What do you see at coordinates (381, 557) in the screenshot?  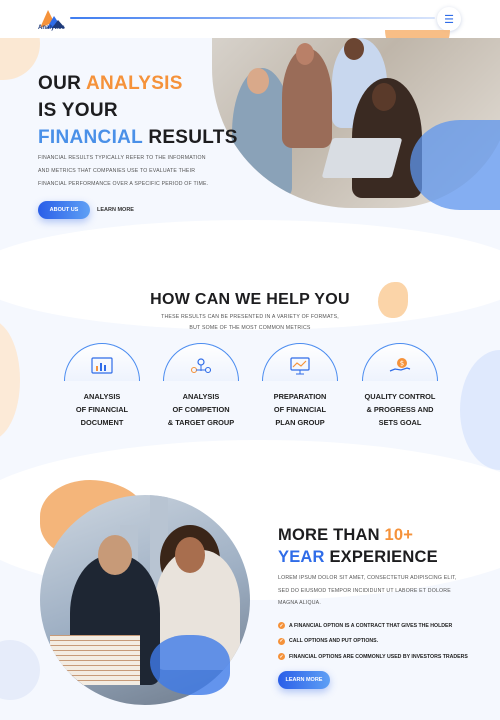 I see `experience-title-text: EXPERIENCE` at bounding box center [381, 557].